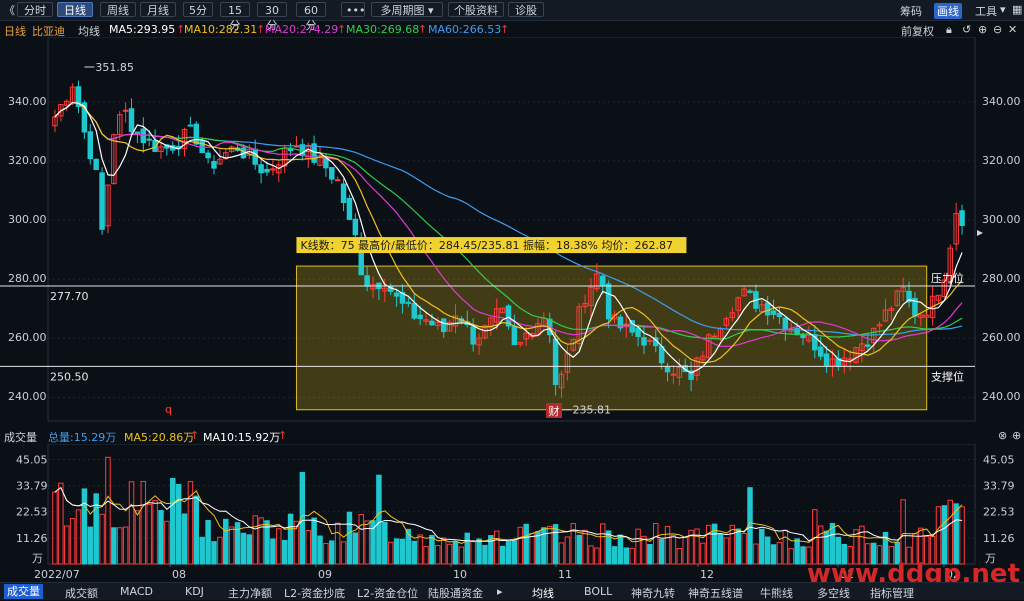  Describe the element at coordinates (1012, 29) in the screenshot. I see `close-icon: ✕` at that location.